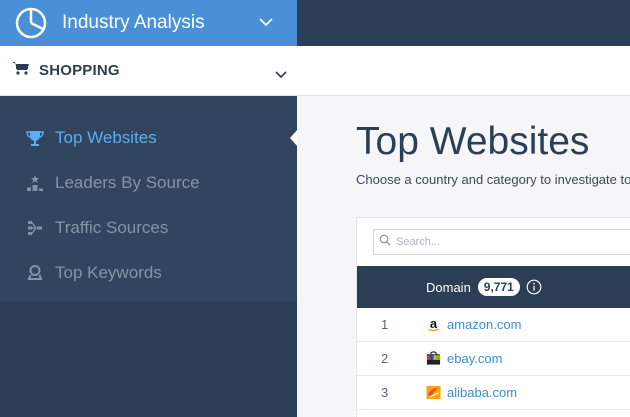 The width and height of the screenshot is (630, 417). I want to click on sidebar-item-label: Traffic Sources, so click(112, 227).